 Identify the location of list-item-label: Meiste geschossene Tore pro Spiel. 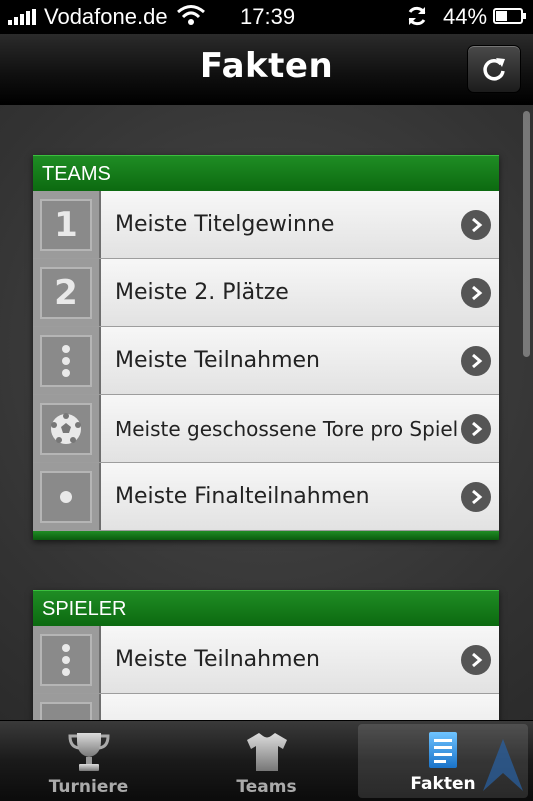
(287, 428).